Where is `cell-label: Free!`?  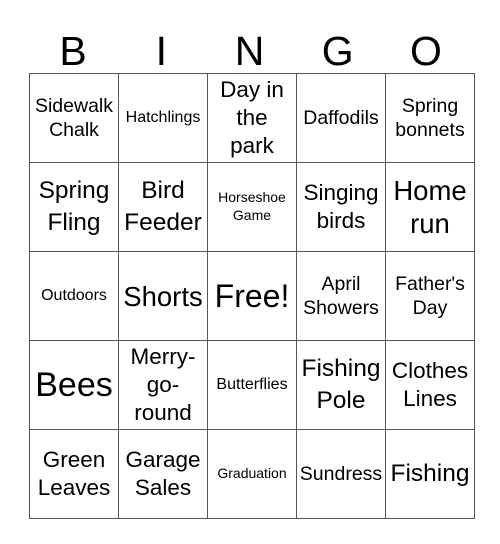
cell-label: Free! is located at coordinates (252, 296).